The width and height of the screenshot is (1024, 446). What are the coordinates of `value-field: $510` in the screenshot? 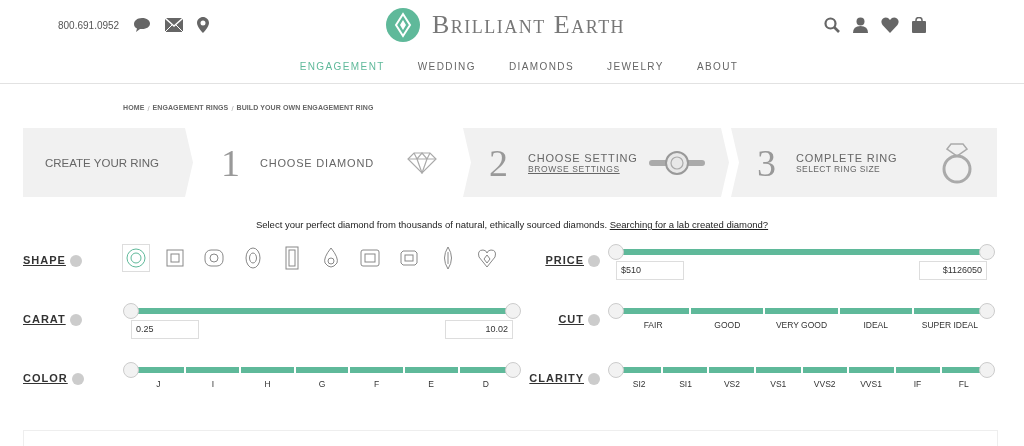 It's located at (650, 270).